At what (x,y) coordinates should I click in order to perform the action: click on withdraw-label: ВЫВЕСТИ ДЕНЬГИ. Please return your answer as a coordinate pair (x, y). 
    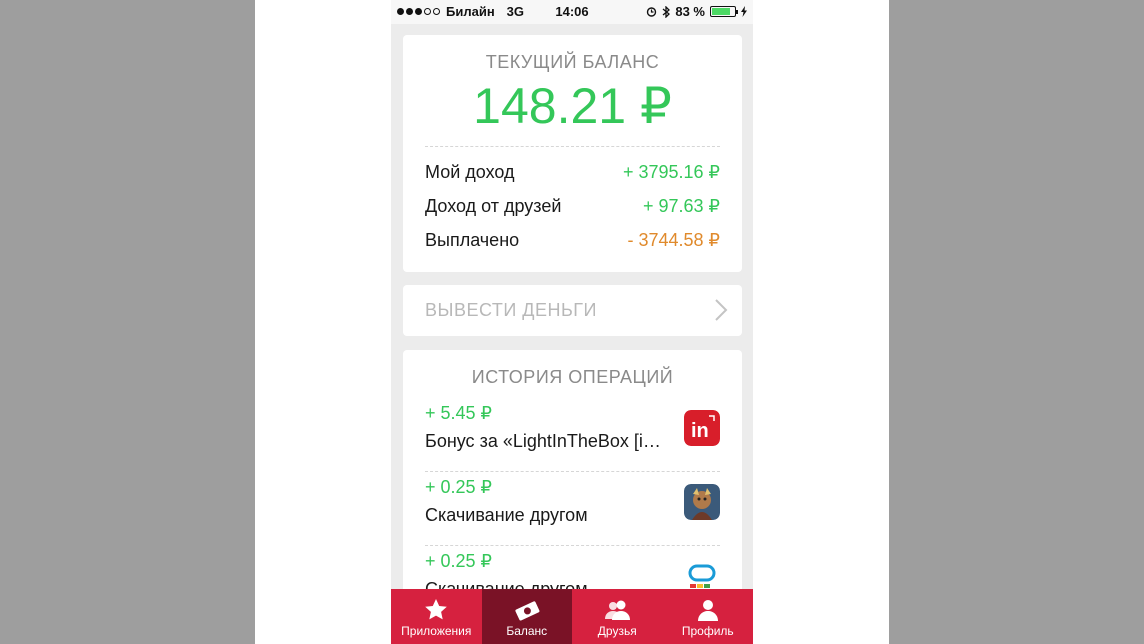
    Looking at the image, I should click on (511, 310).